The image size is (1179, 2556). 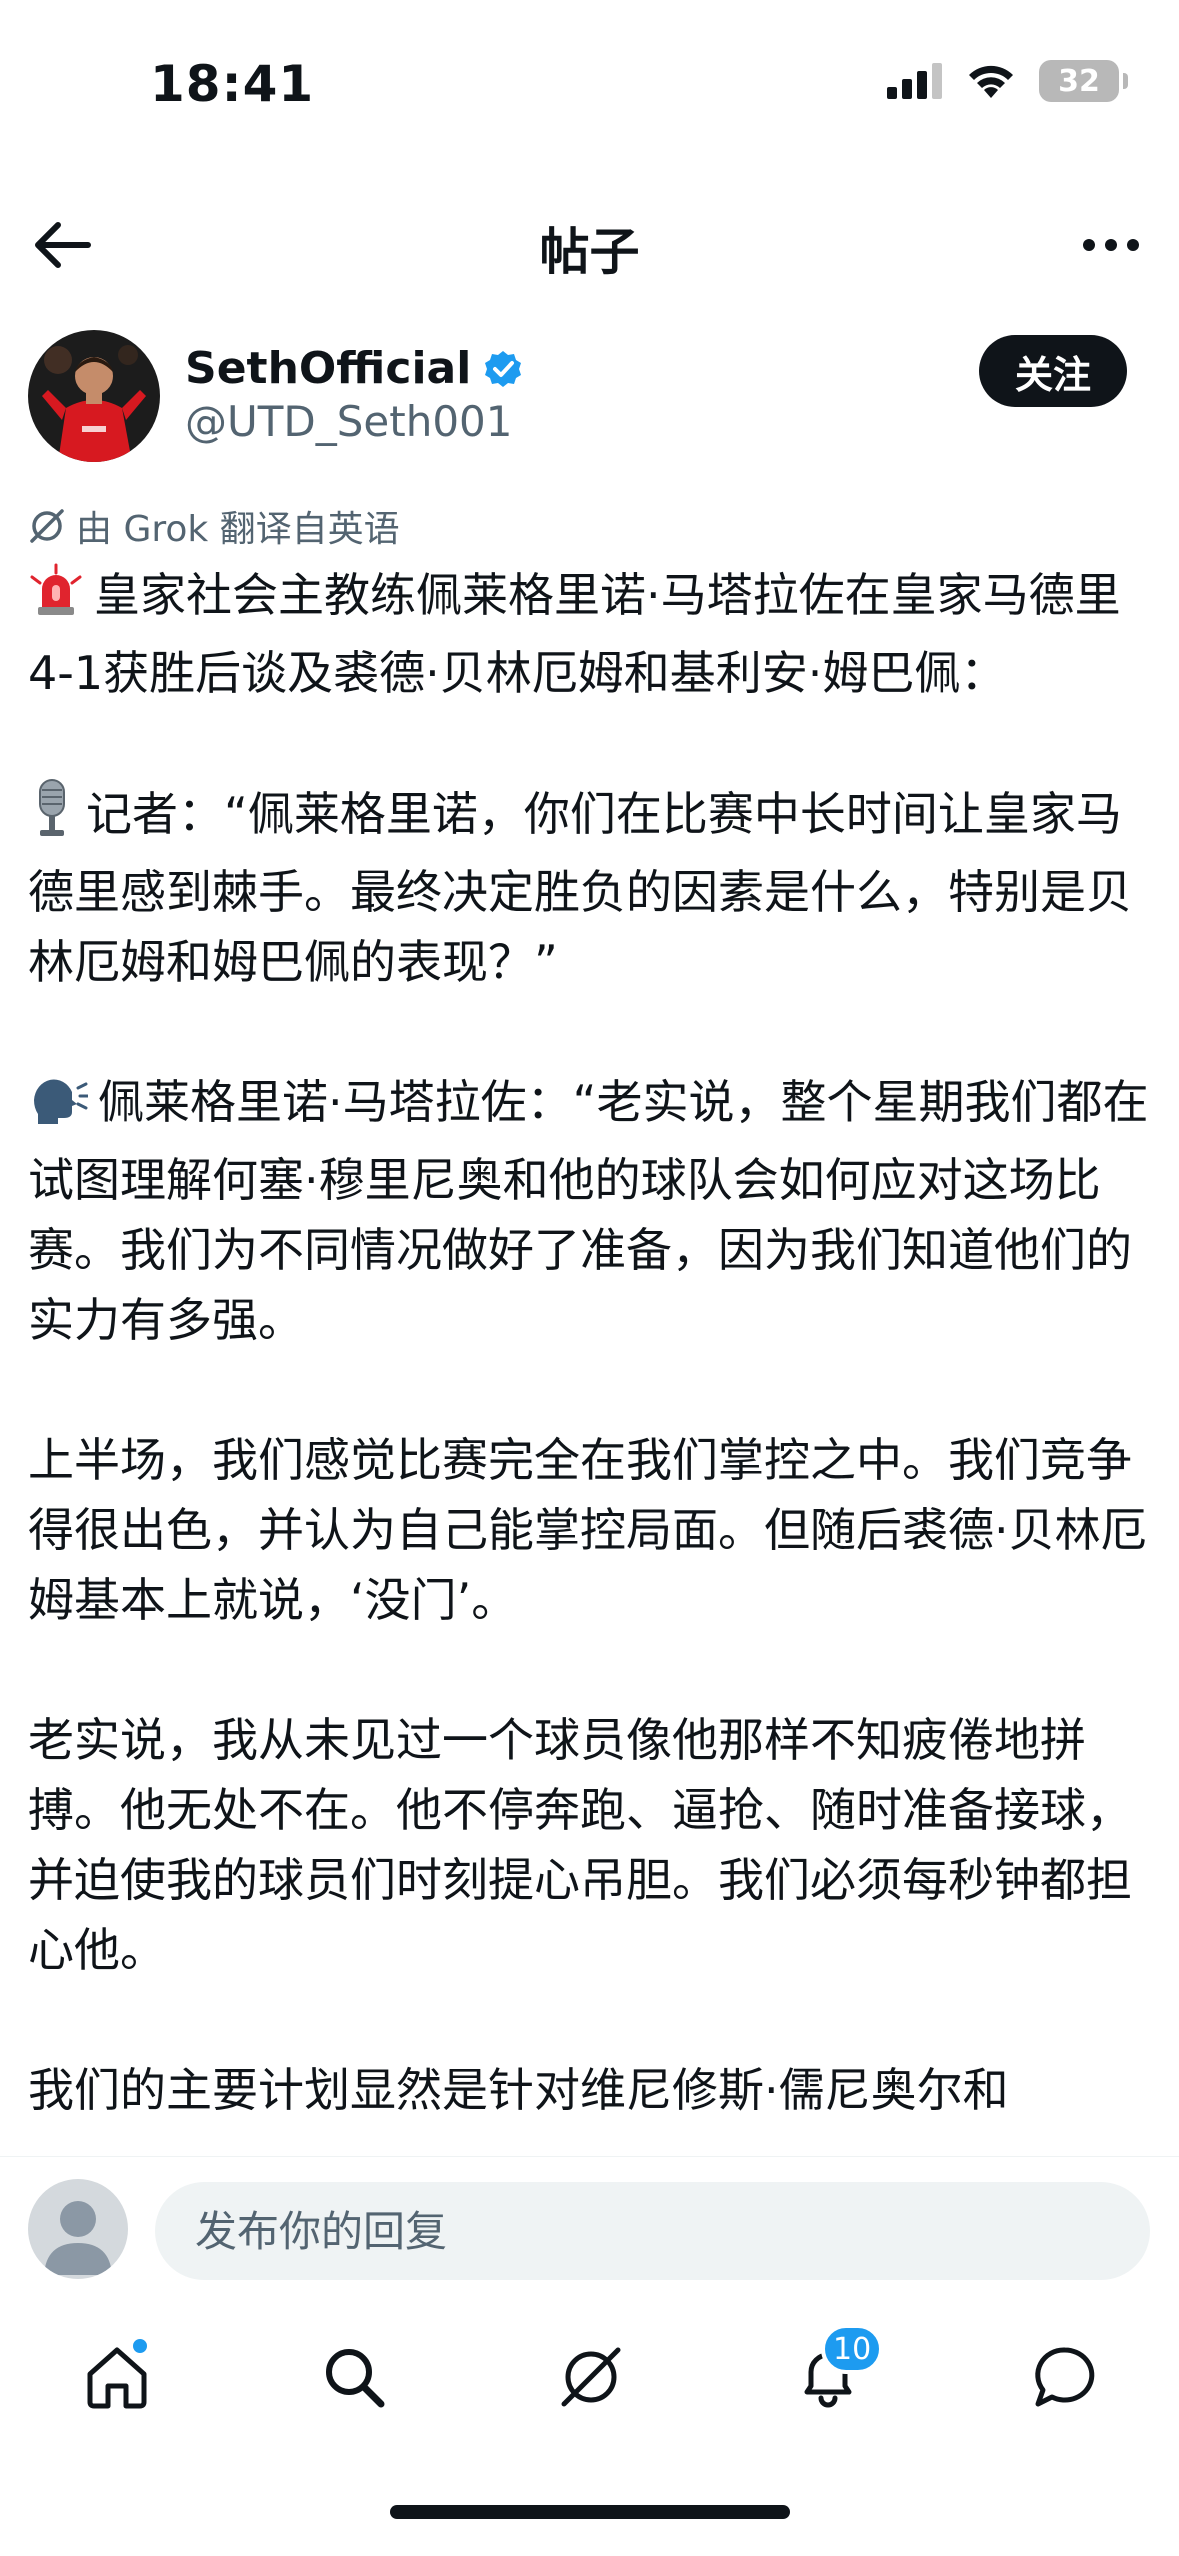 I want to click on status-bar: 18:41 32, so click(x=589, y=75).